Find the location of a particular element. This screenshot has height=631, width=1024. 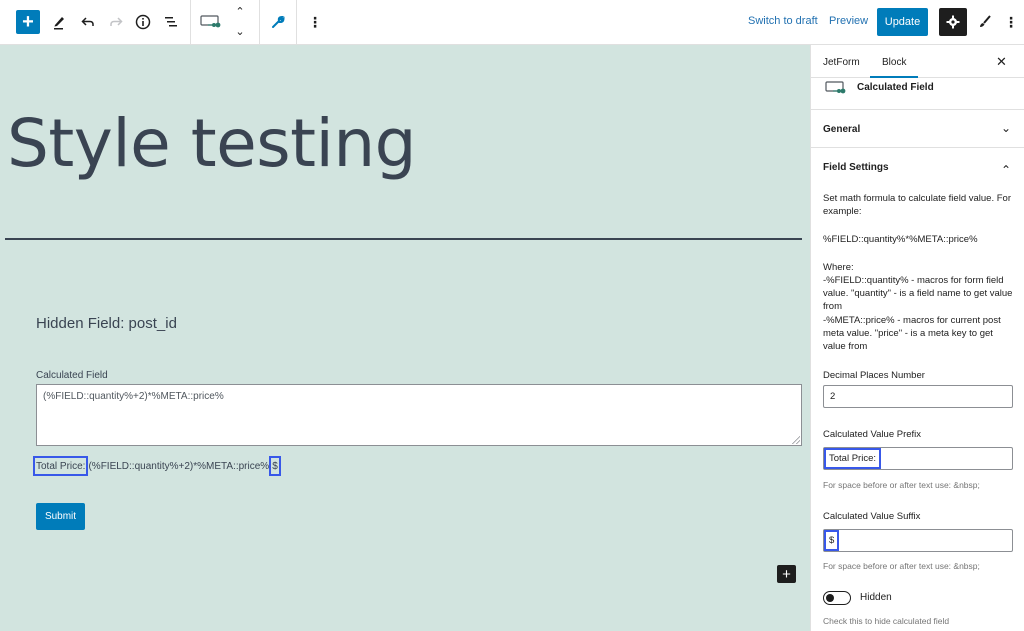

calculated-field-formula-input: (%FIELD::quantity%+2)*%META::price% is located at coordinates (419, 415).